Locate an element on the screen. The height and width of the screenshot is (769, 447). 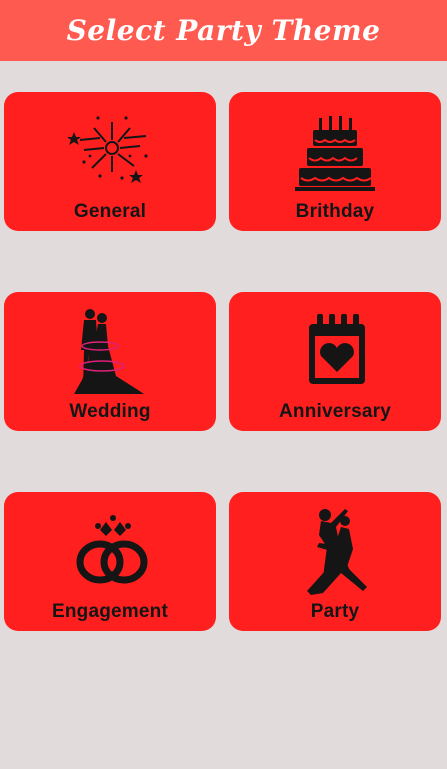
wedding-couple-icon is located at coordinates (110, 352).